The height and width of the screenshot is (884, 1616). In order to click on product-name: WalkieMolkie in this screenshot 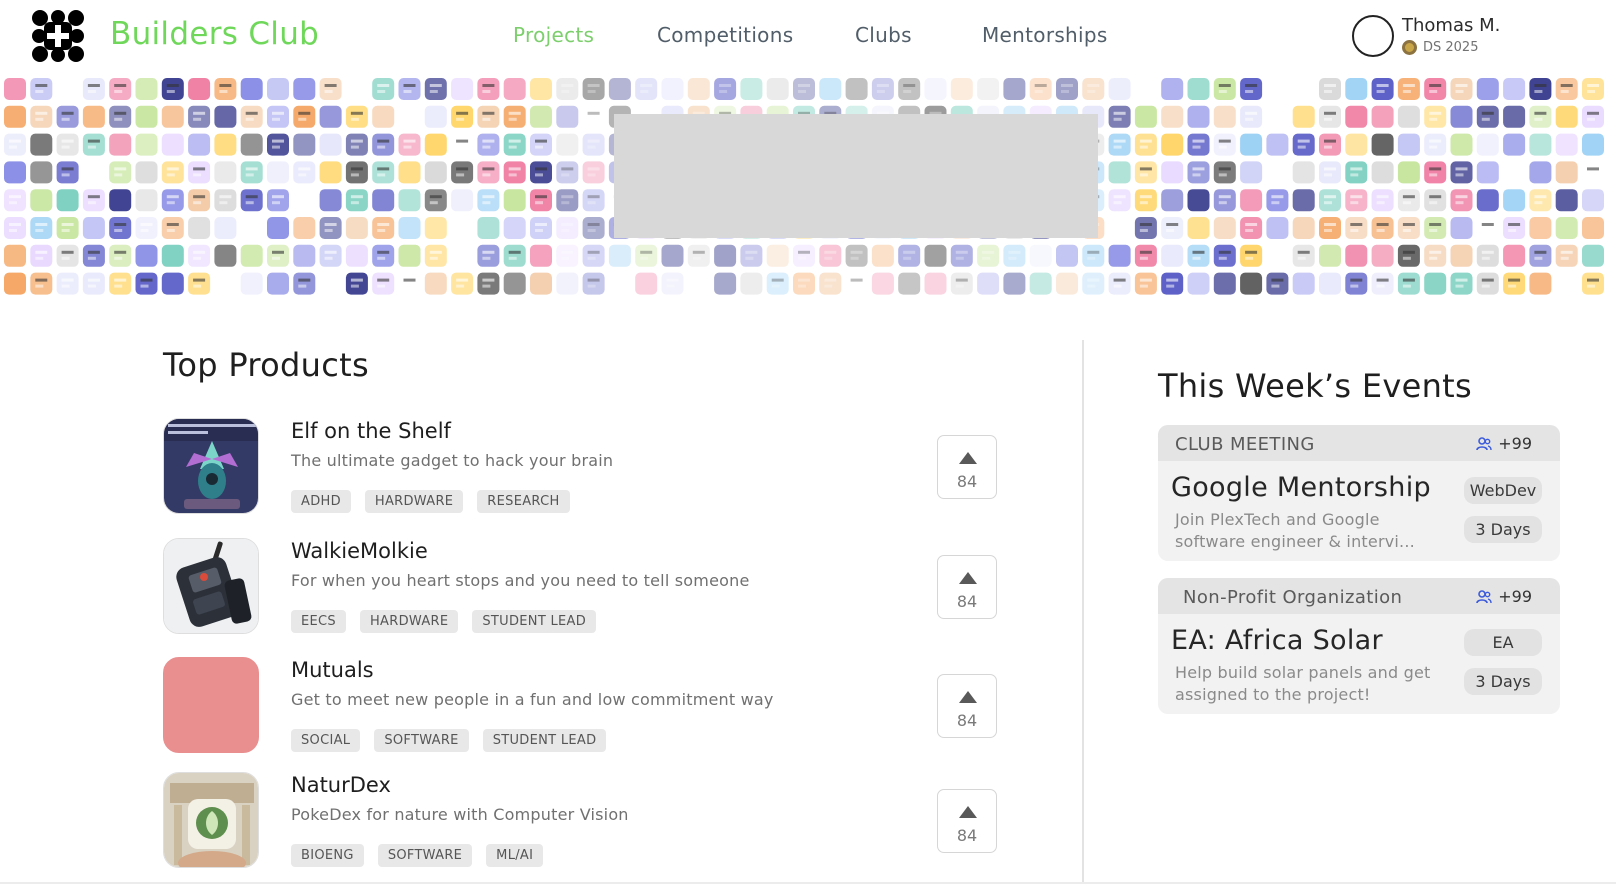, I will do `click(359, 551)`.